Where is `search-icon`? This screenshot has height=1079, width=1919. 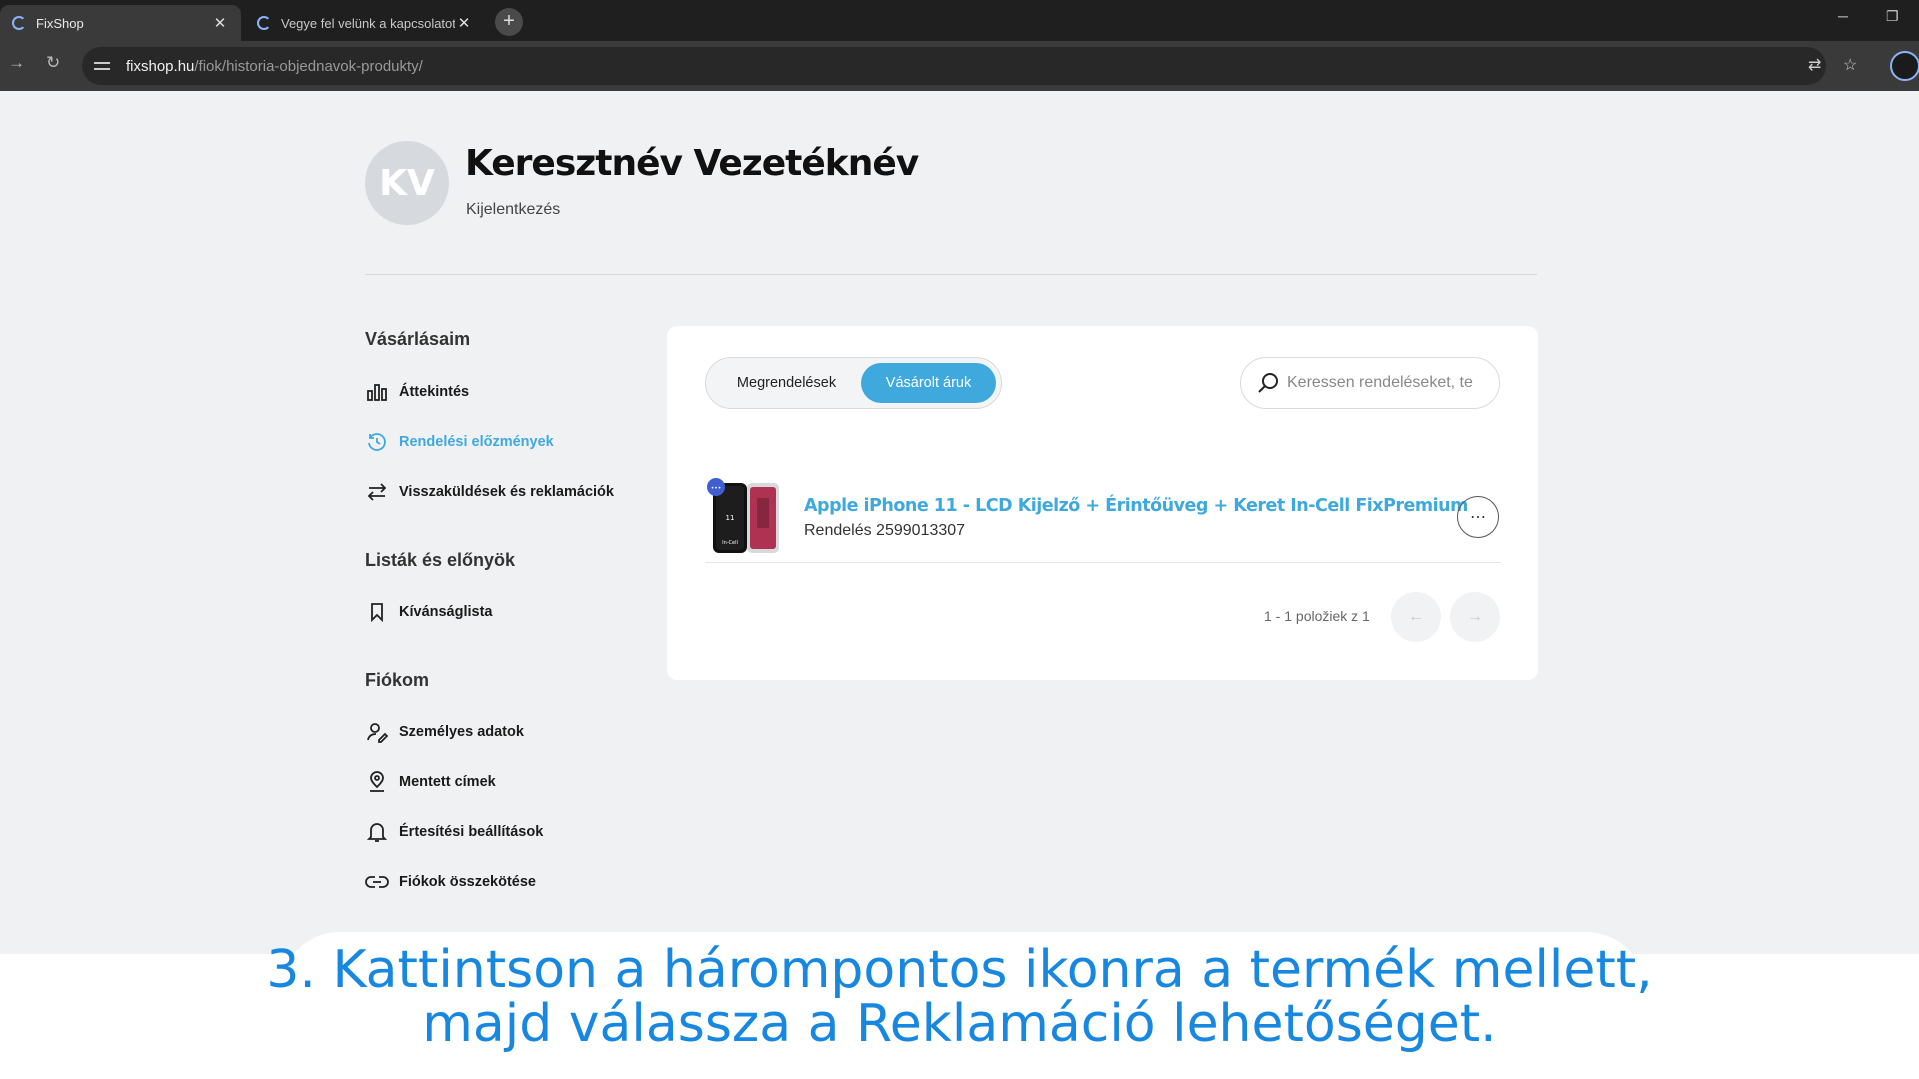 search-icon is located at coordinates (1268, 383).